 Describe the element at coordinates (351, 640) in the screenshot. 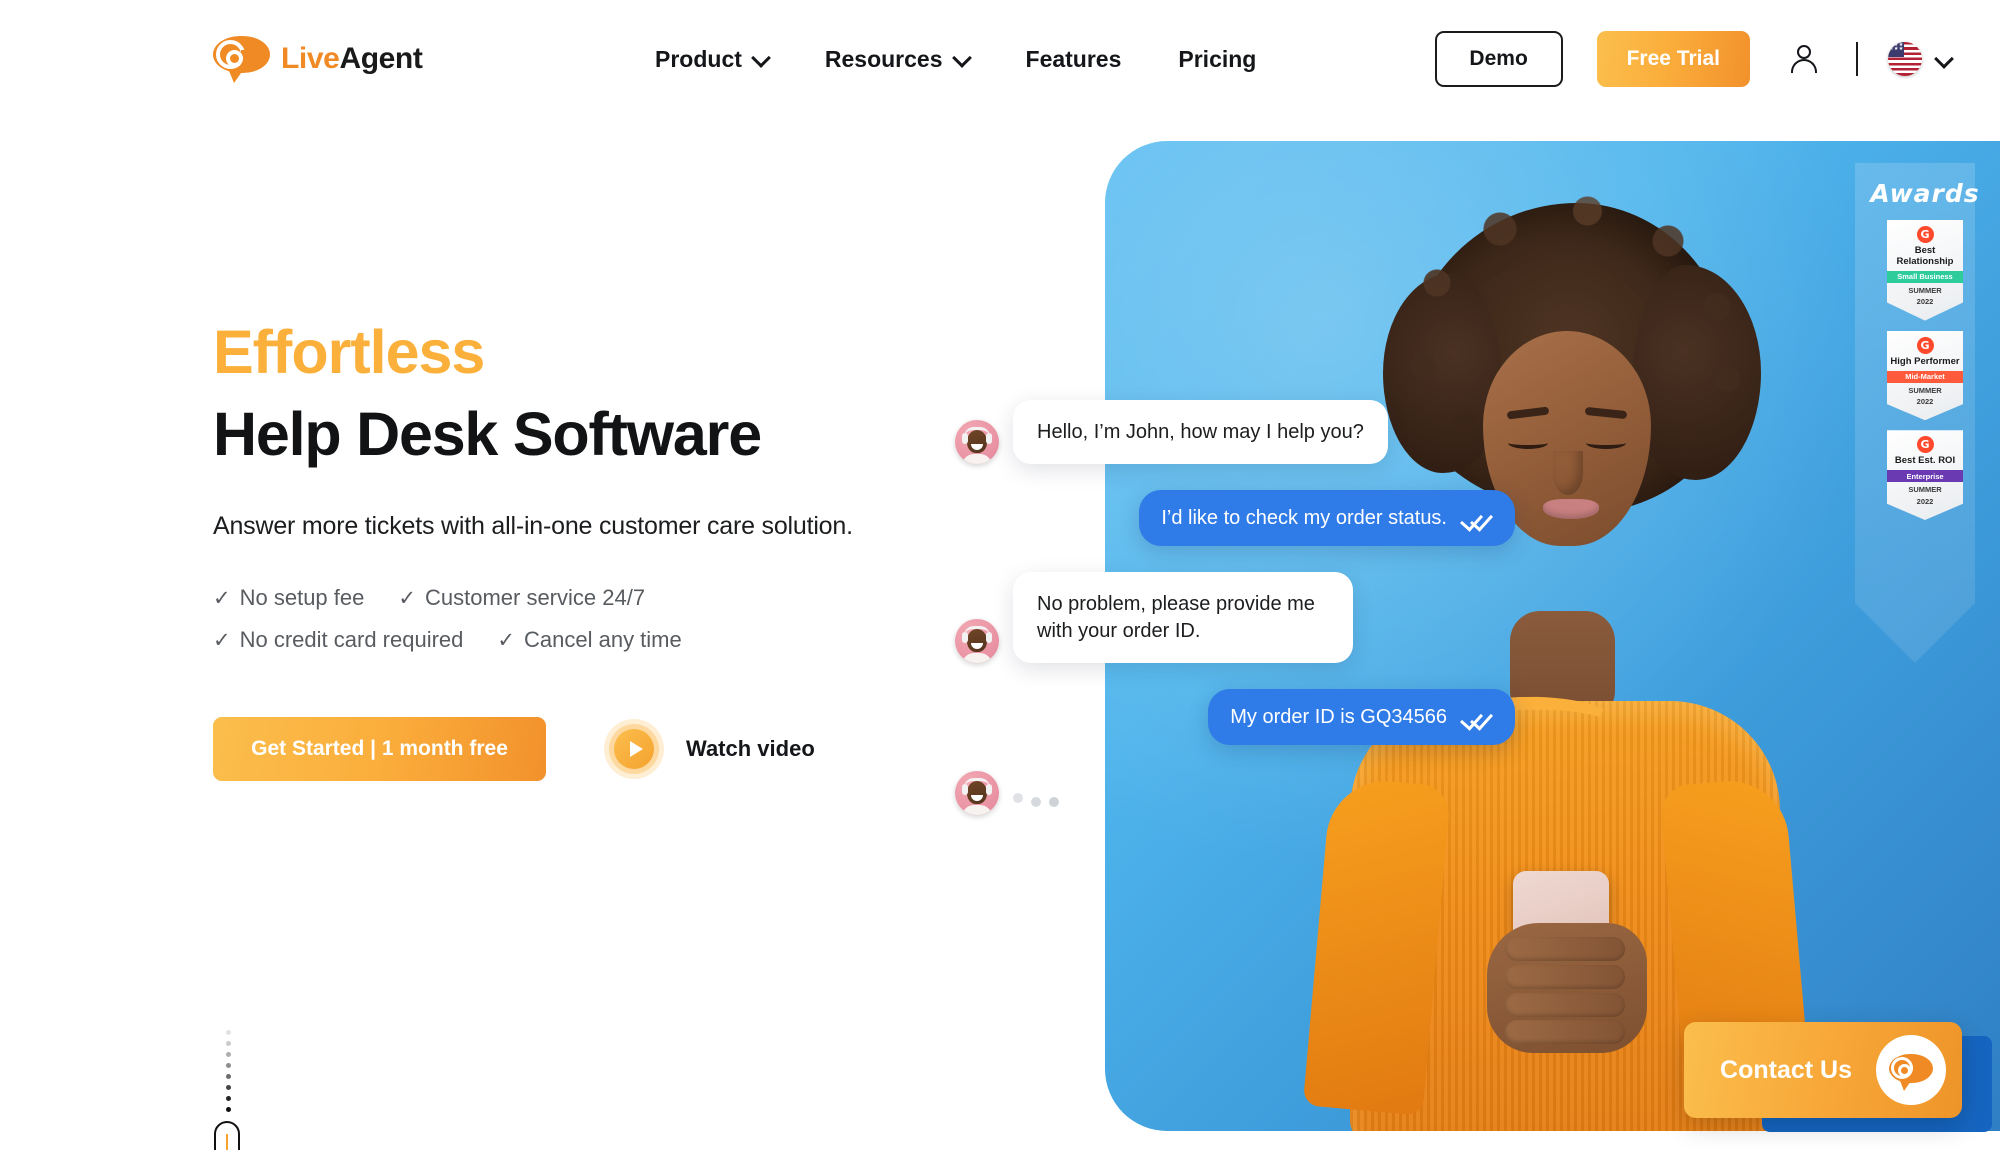

I see `checklist-item-label: No credit card required` at that location.